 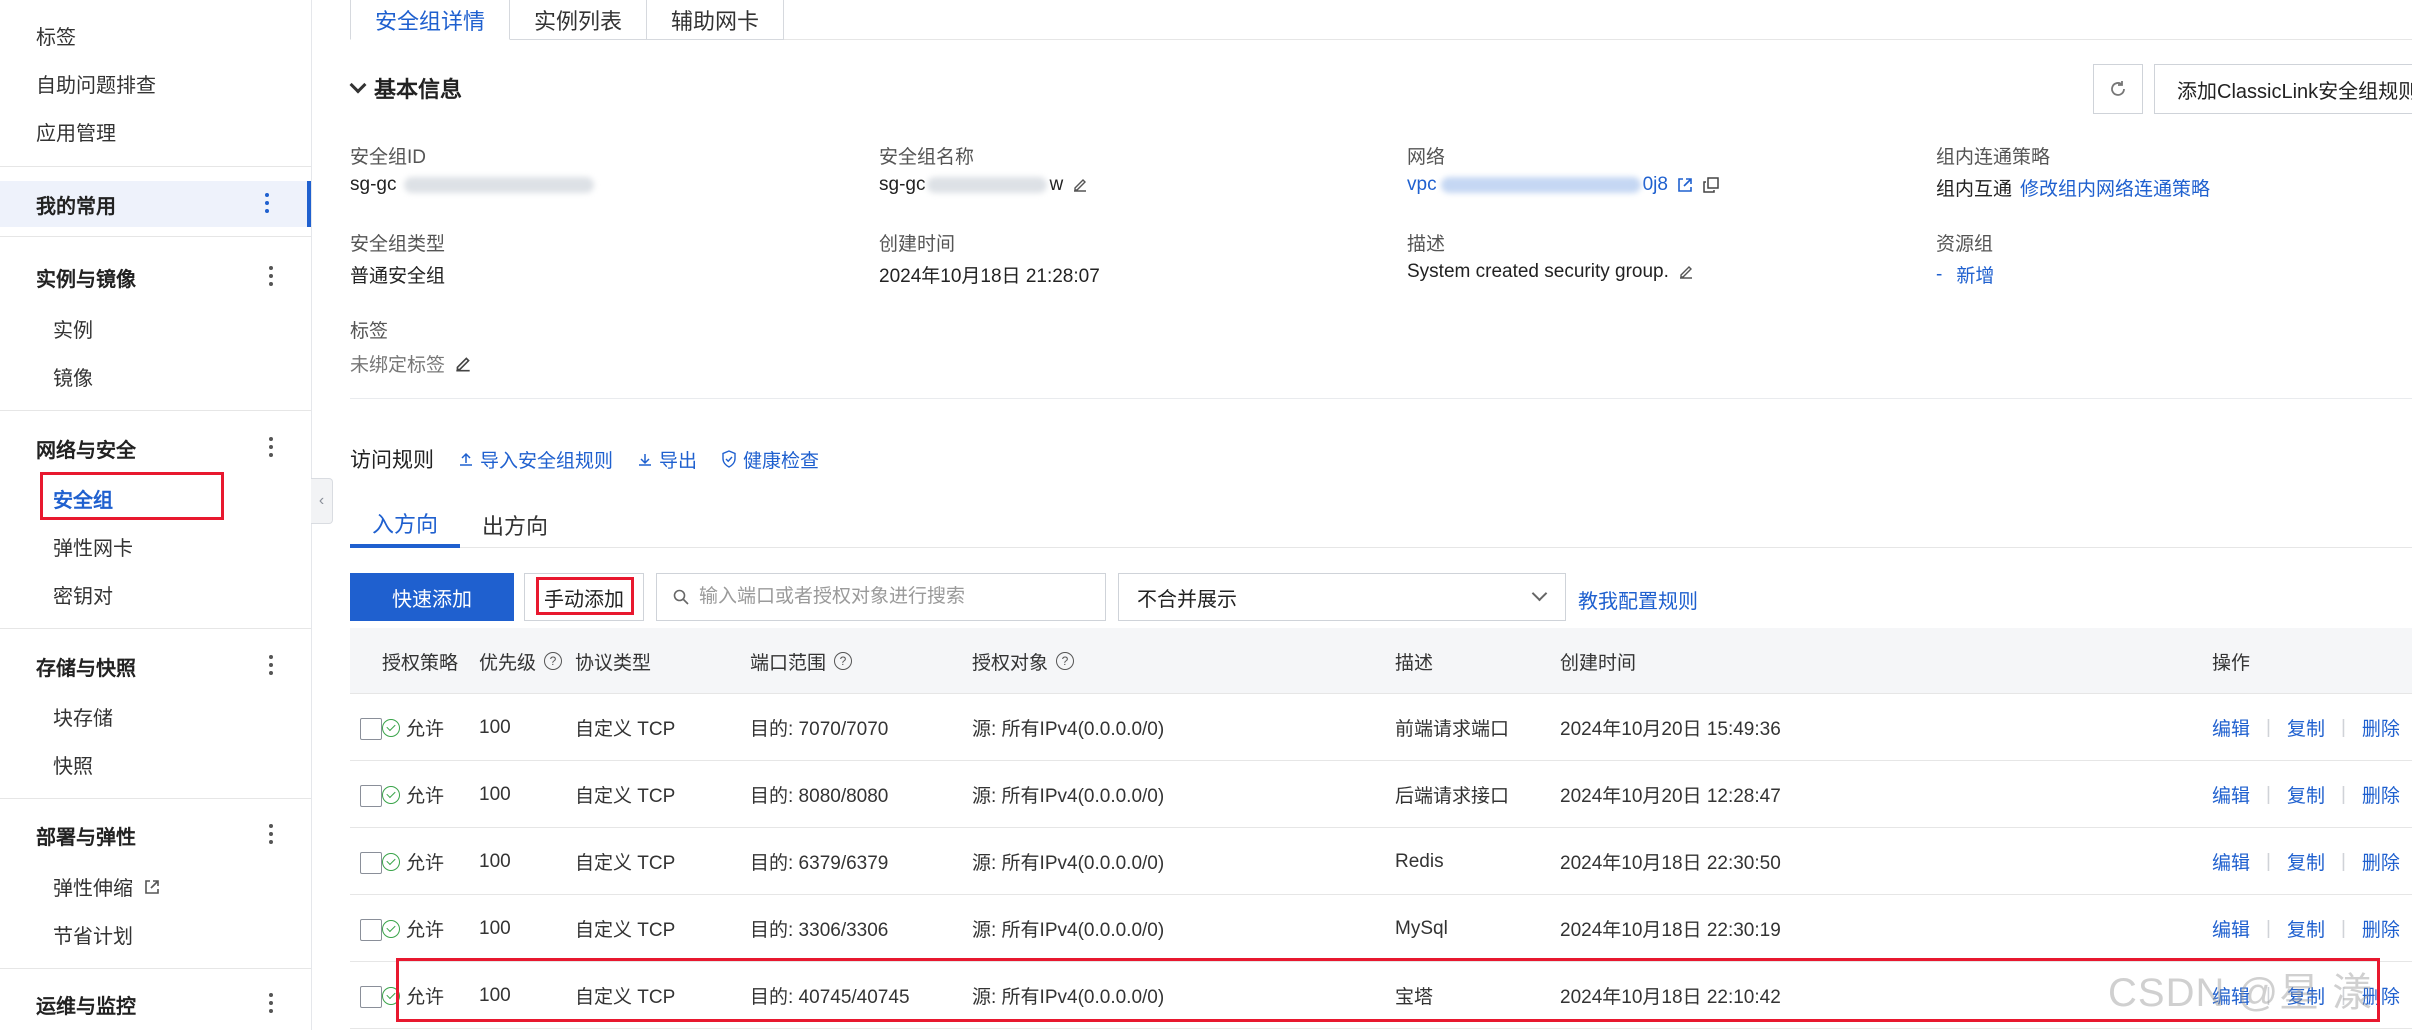 What do you see at coordinates (93, 546) in the screenshot?
I see `sidebar-item-eni: 弹性网卡` at bounding box center [93, 546].